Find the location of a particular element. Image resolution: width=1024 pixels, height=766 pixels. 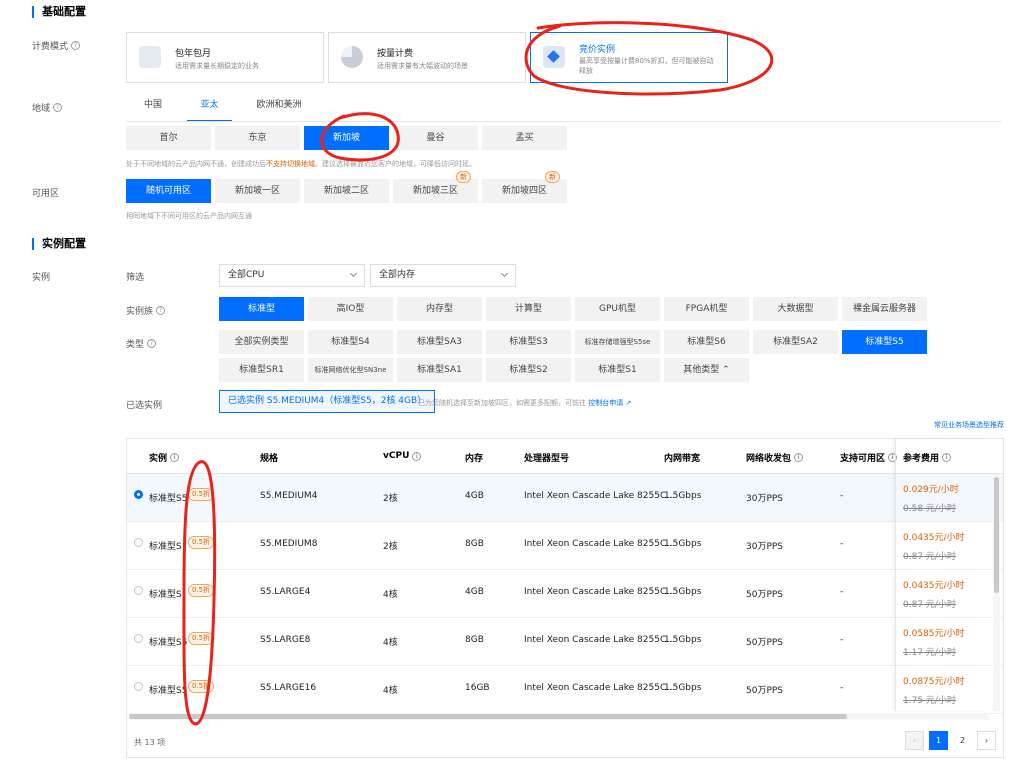

instance-type-option: 标准型S4 is located at coordinates (350, 342).